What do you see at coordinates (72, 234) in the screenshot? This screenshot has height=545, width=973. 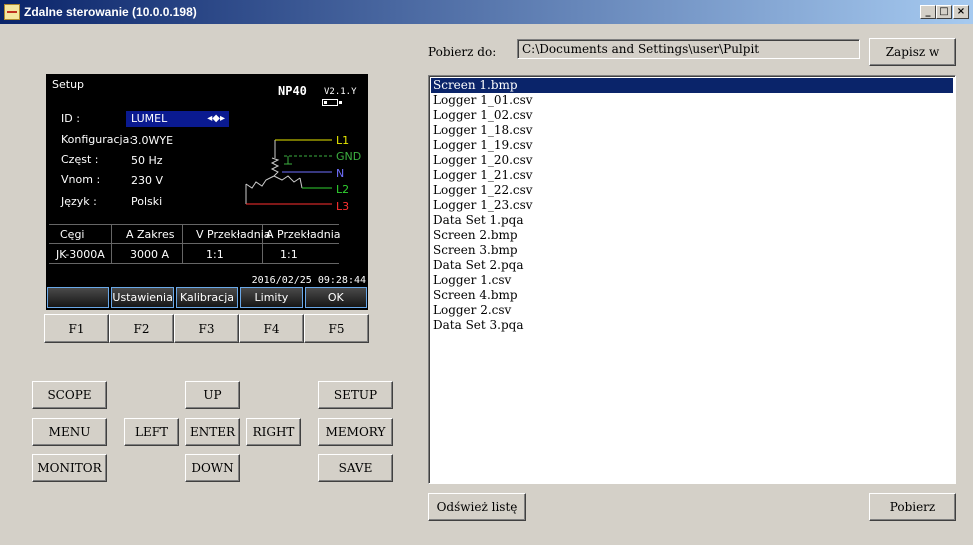 I see `table-header: Cęgi` at bounding box center [72, 234].